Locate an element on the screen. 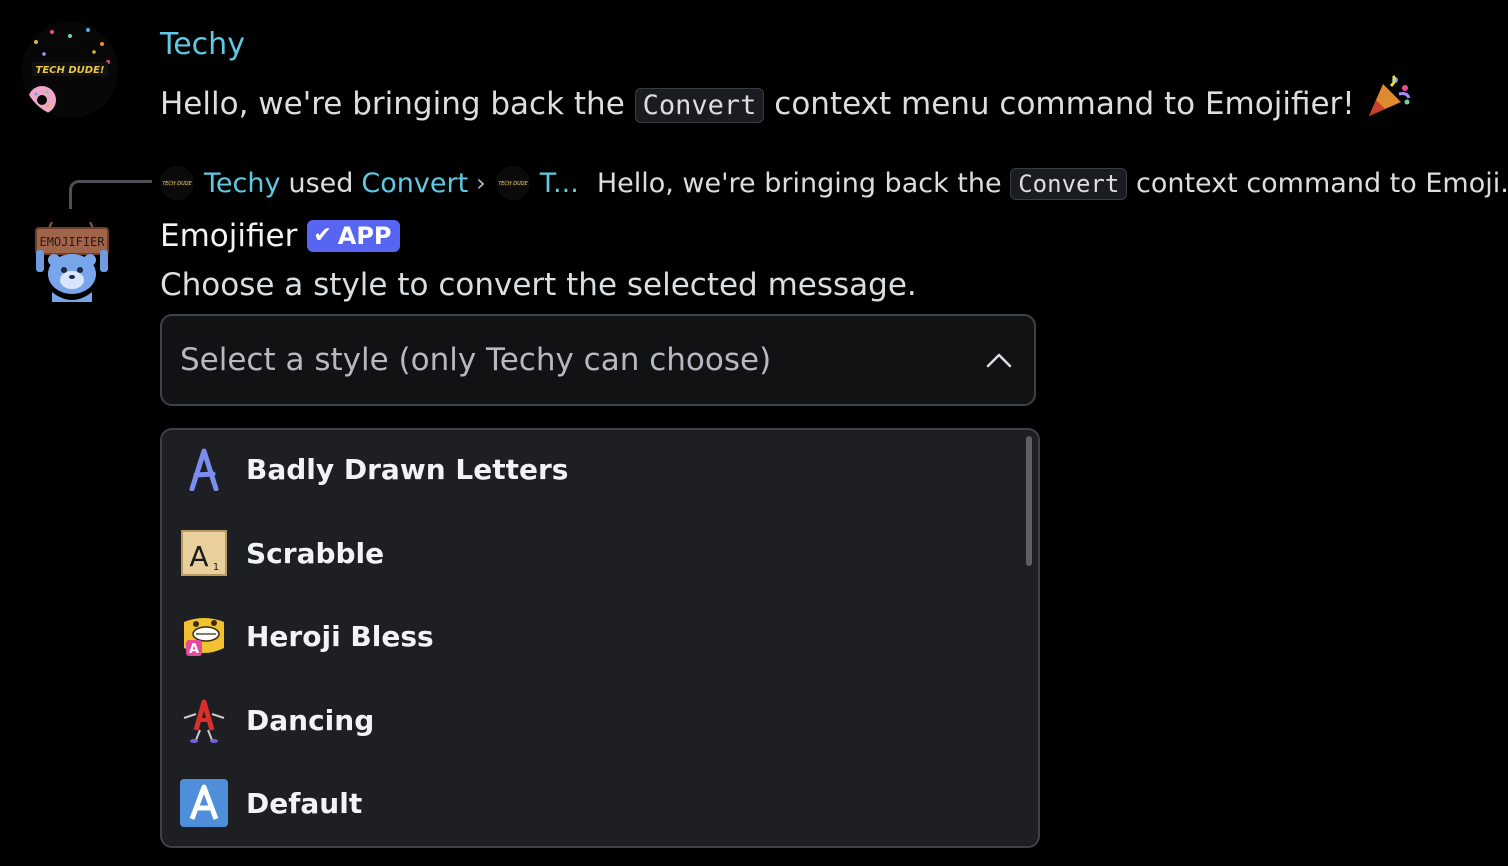  reply-avatar: TECH DUDE is located at coordinates (177, 183).